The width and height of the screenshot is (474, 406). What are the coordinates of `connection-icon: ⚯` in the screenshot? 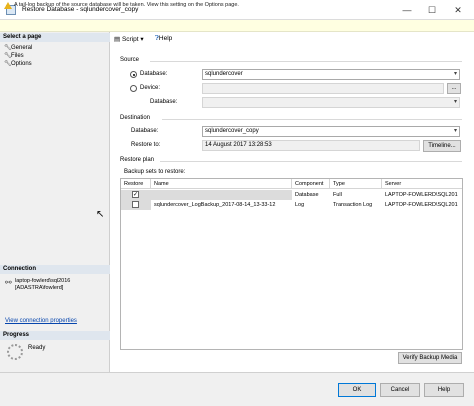 It's located at (8, 282).